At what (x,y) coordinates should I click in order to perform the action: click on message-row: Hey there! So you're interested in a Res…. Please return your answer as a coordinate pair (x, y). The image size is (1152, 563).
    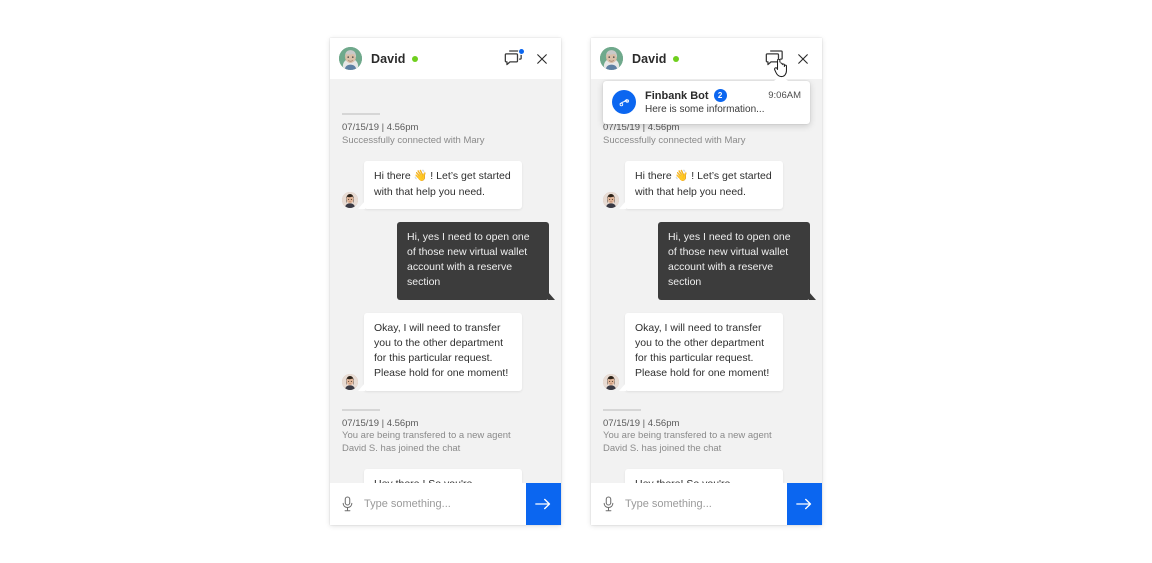
    Looking at the image, I should click on (706, 475).